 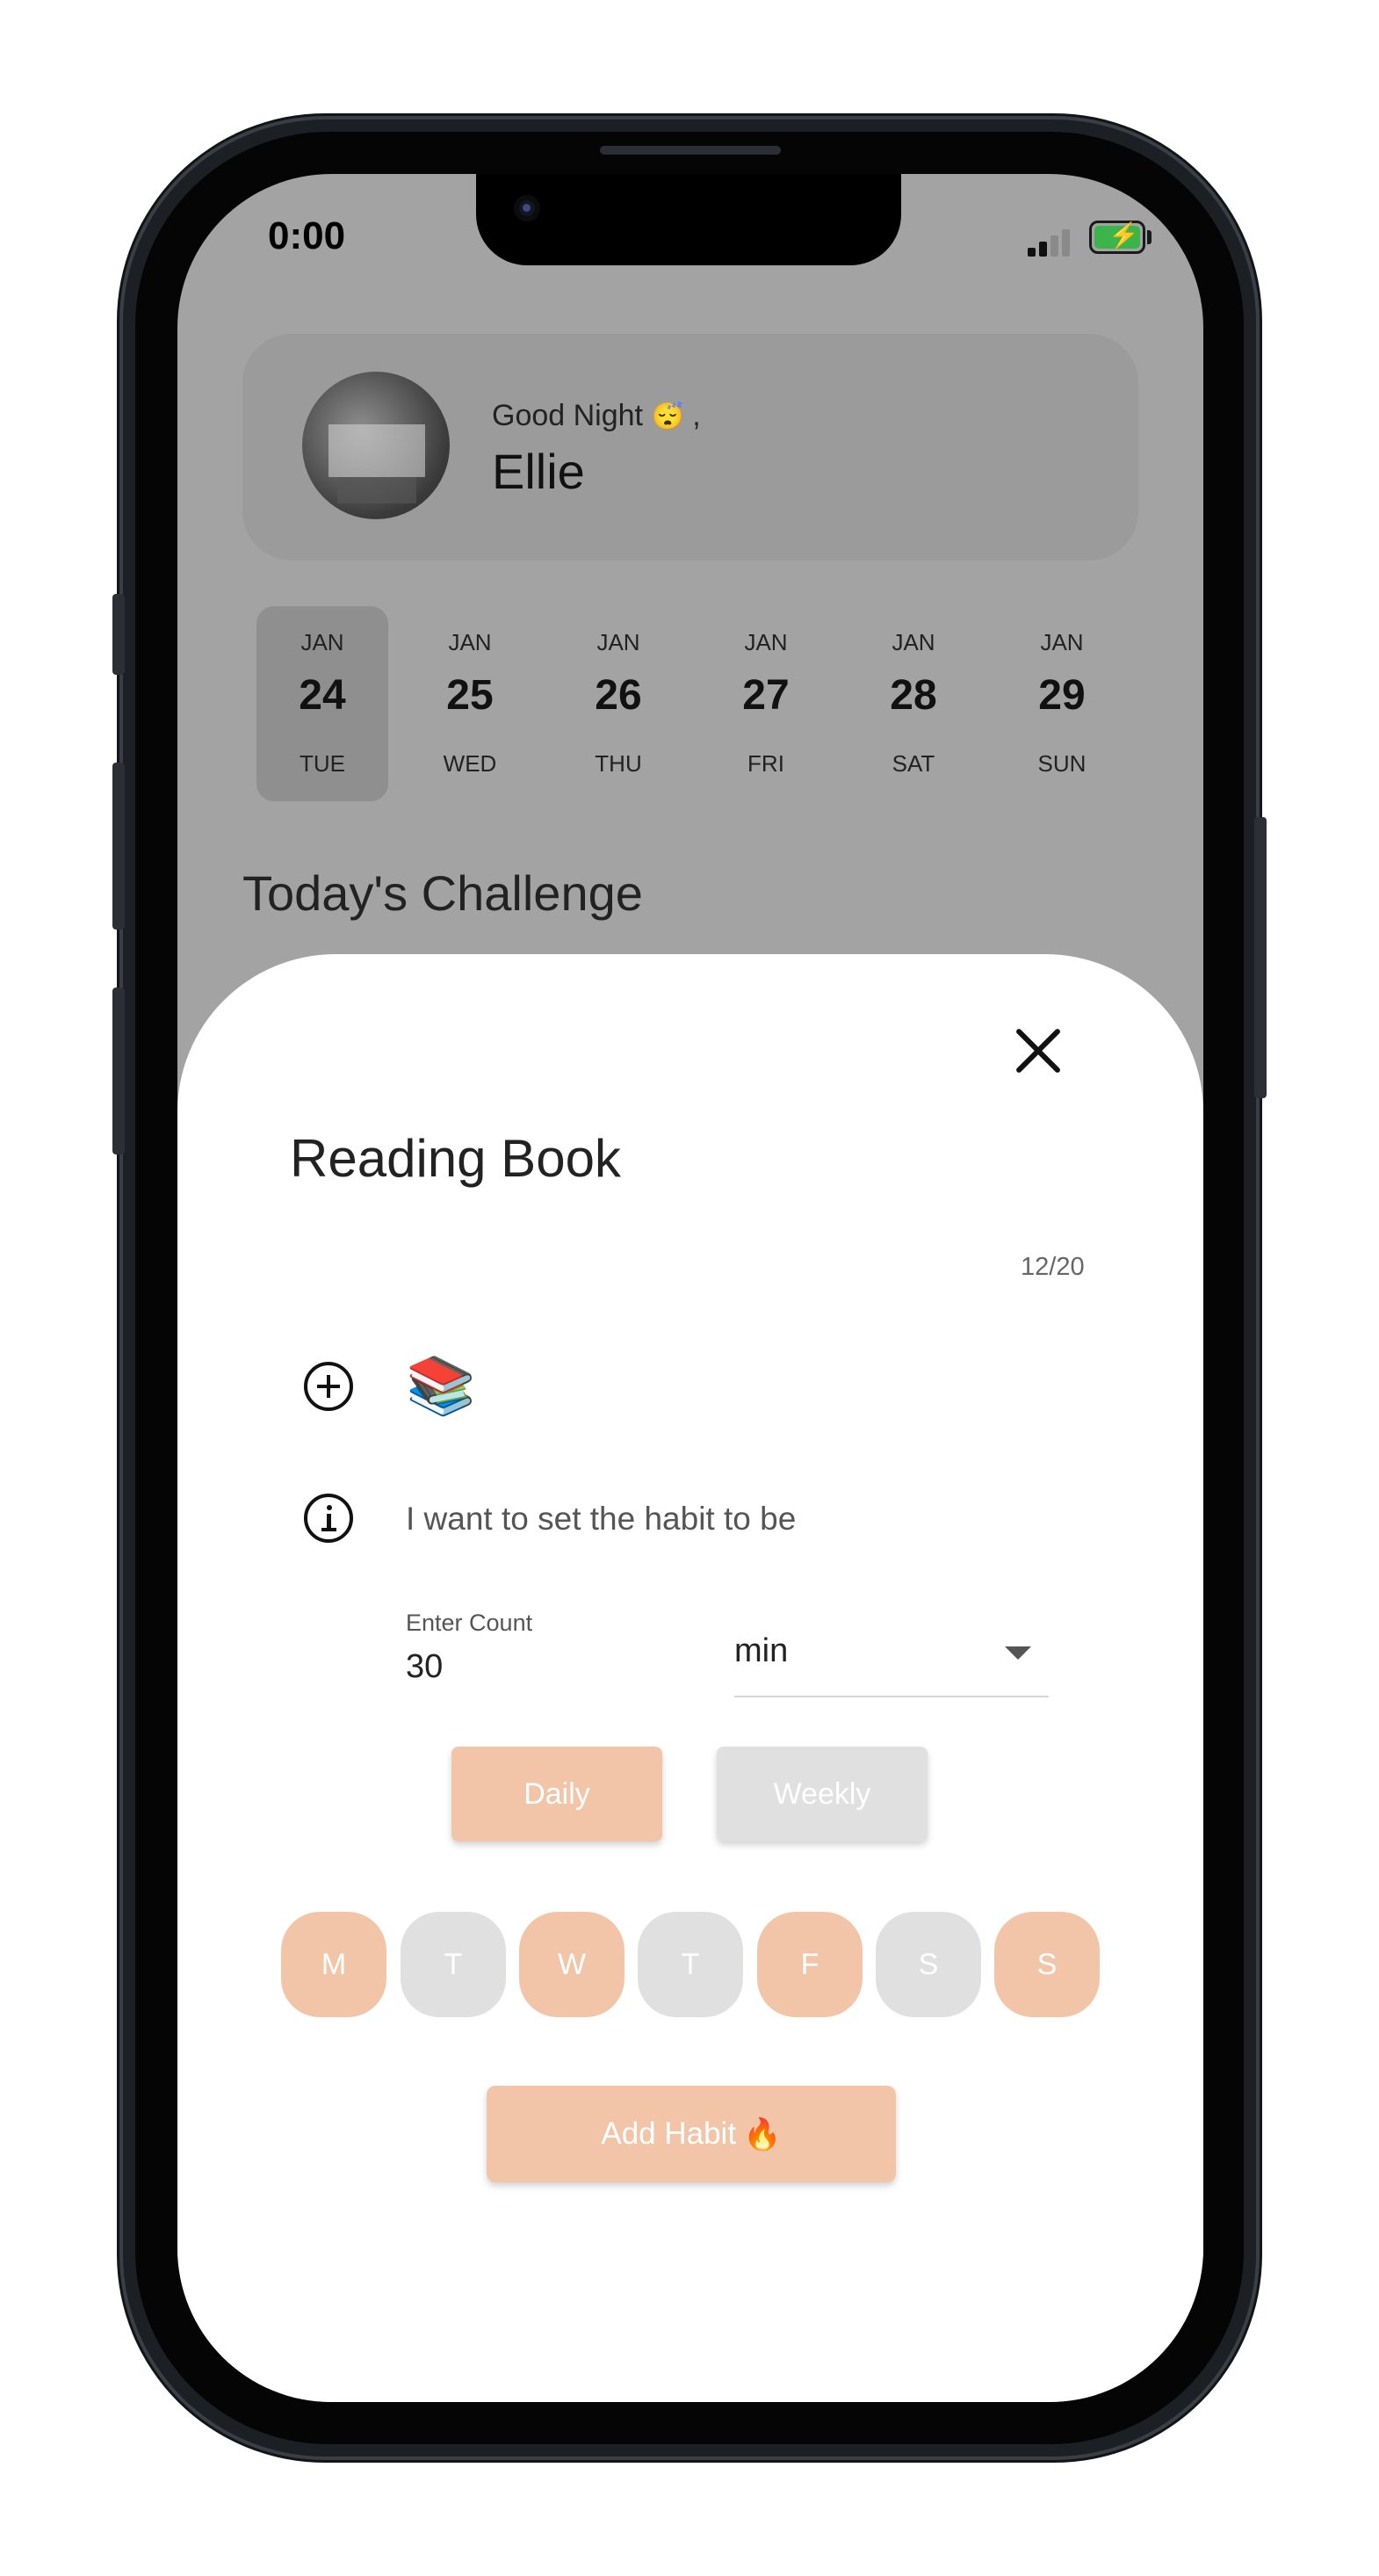 I want to click on day-chip-thursday: T, so click(x=690, y=1964).